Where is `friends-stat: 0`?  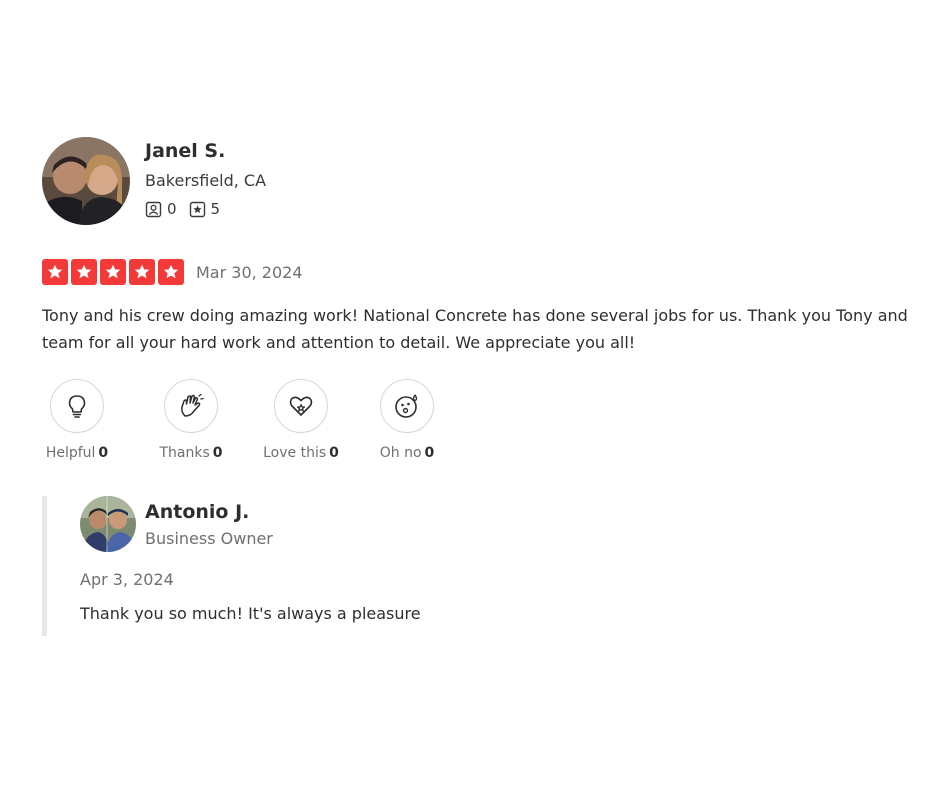
friends-stat: 0 is located at coordinates (161, 209).